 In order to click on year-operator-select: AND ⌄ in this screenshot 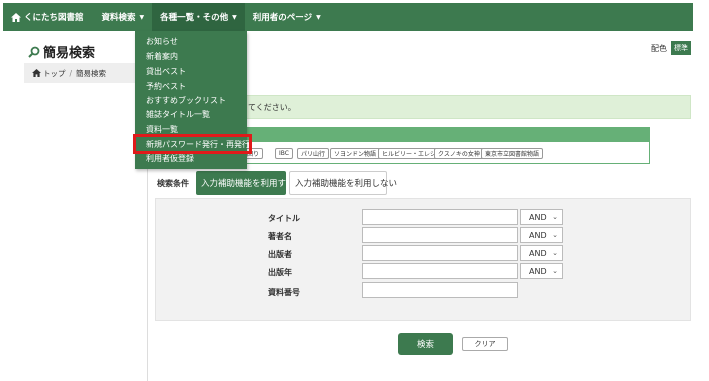, I will do `click(541, 271)`.